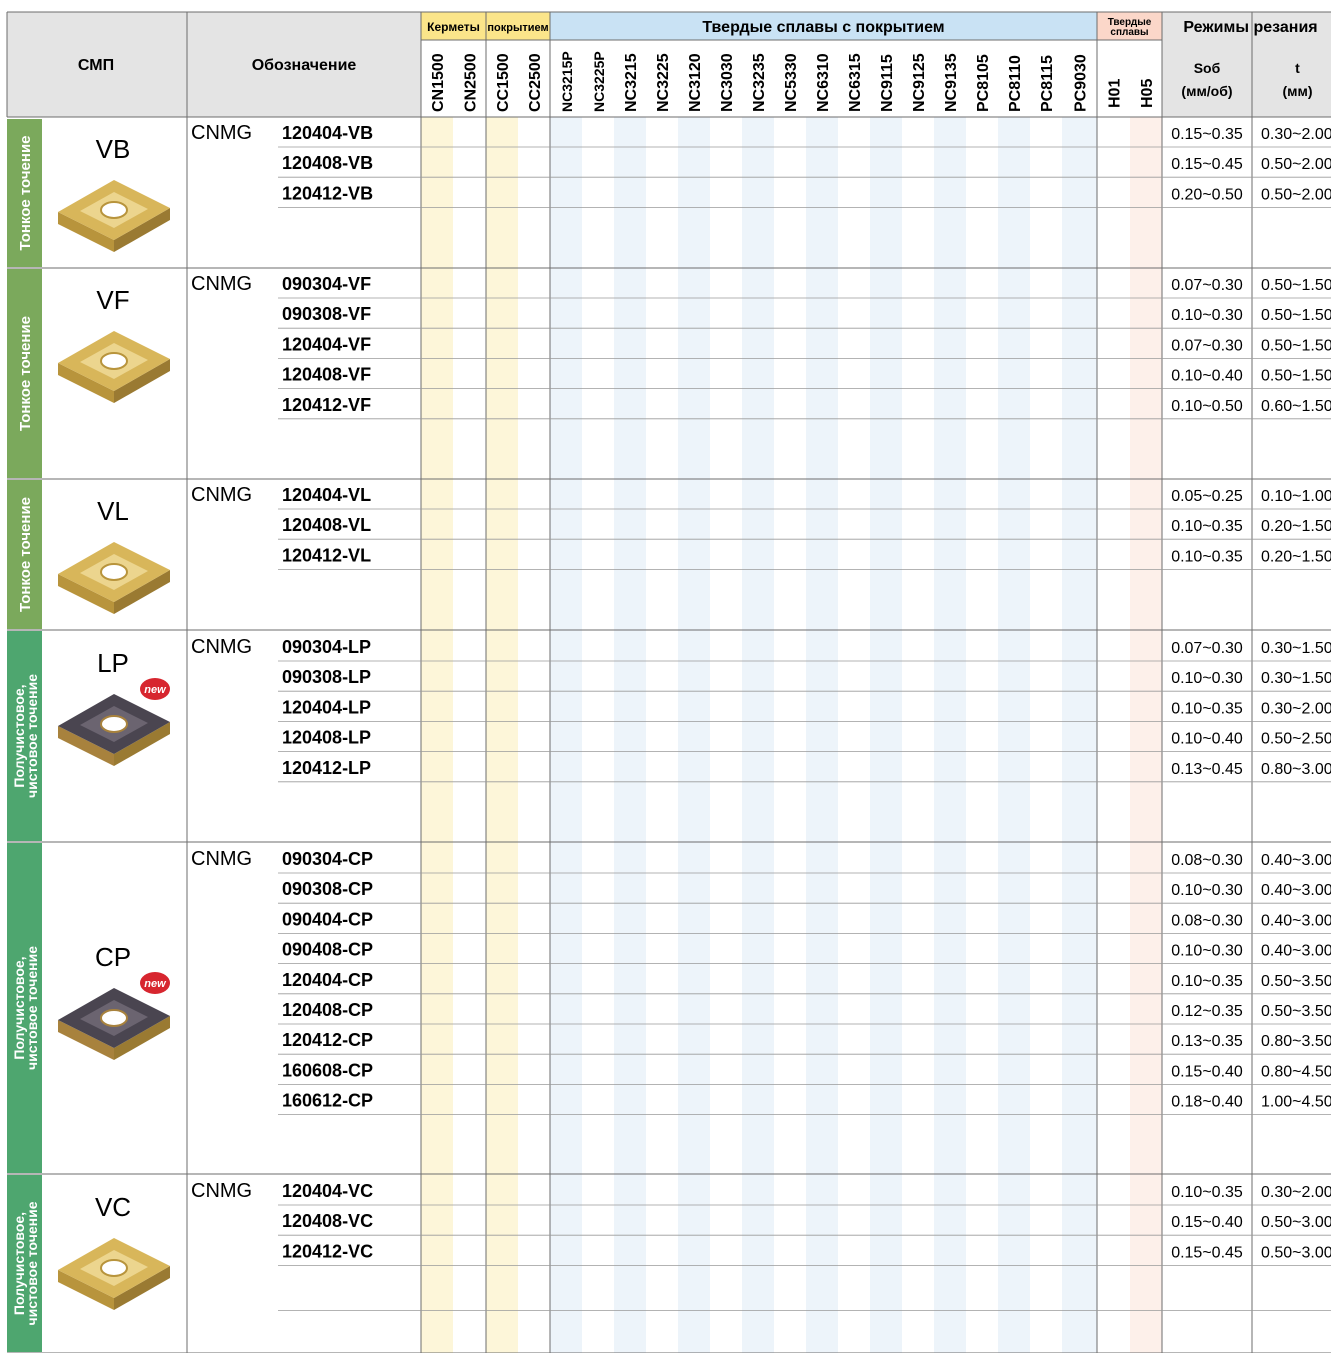  What do you see at coordinates (327, 1070) in the screenshot?
I see `insert-designation: 160608-CP` at bounding box center [327, 1070].